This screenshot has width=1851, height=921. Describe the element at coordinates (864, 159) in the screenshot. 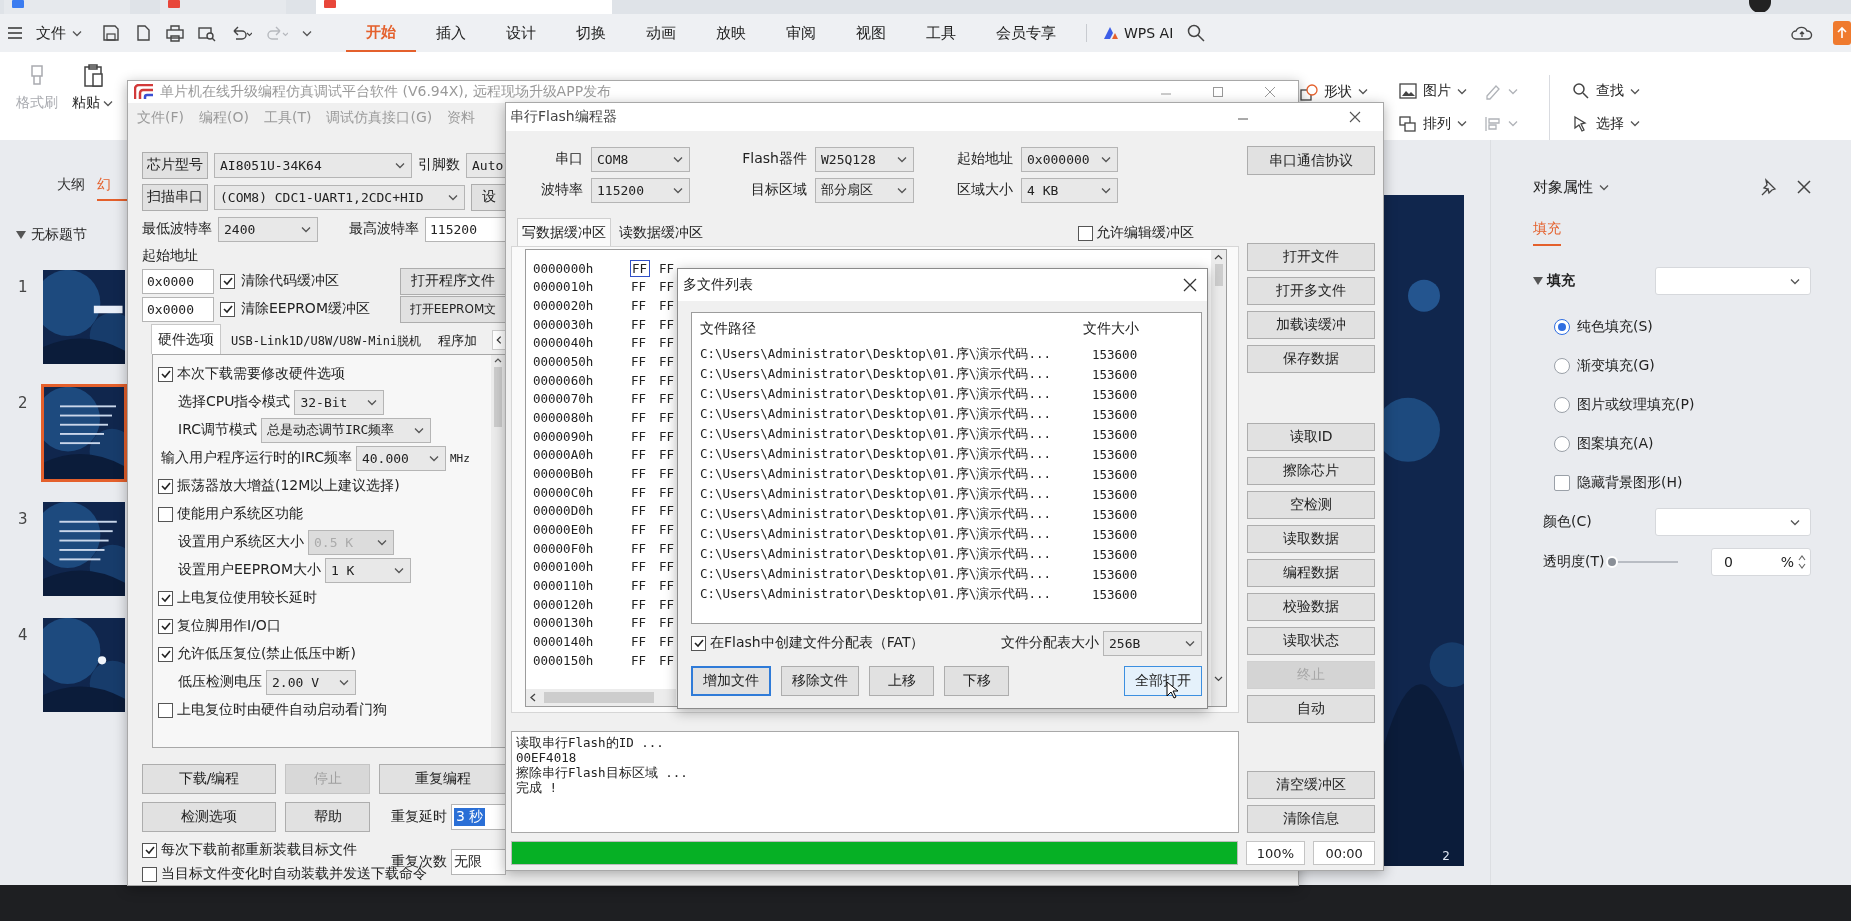

I see `dropdown: W25Q128` at that location.